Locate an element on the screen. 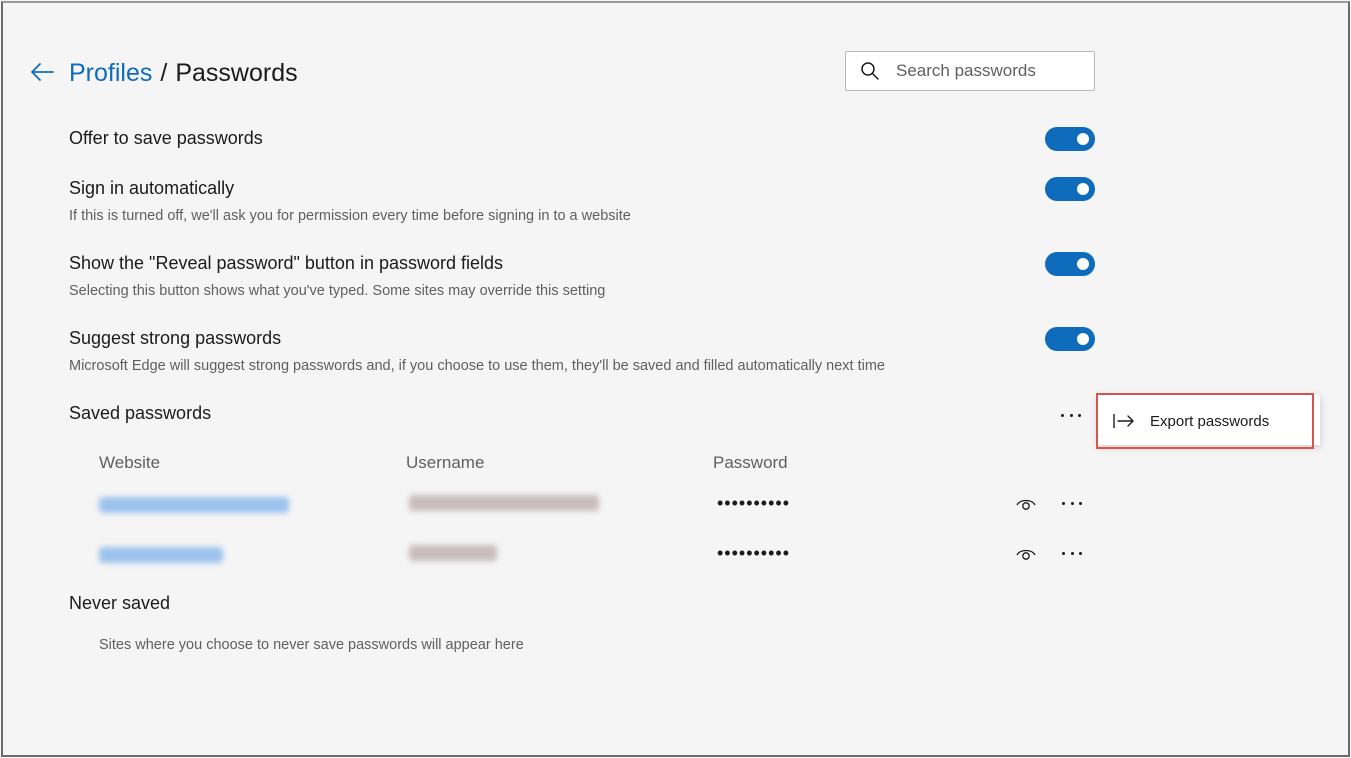 This screenshot has width=1351, height=758. column-header-username: Username is located at coordinates (445, 462).